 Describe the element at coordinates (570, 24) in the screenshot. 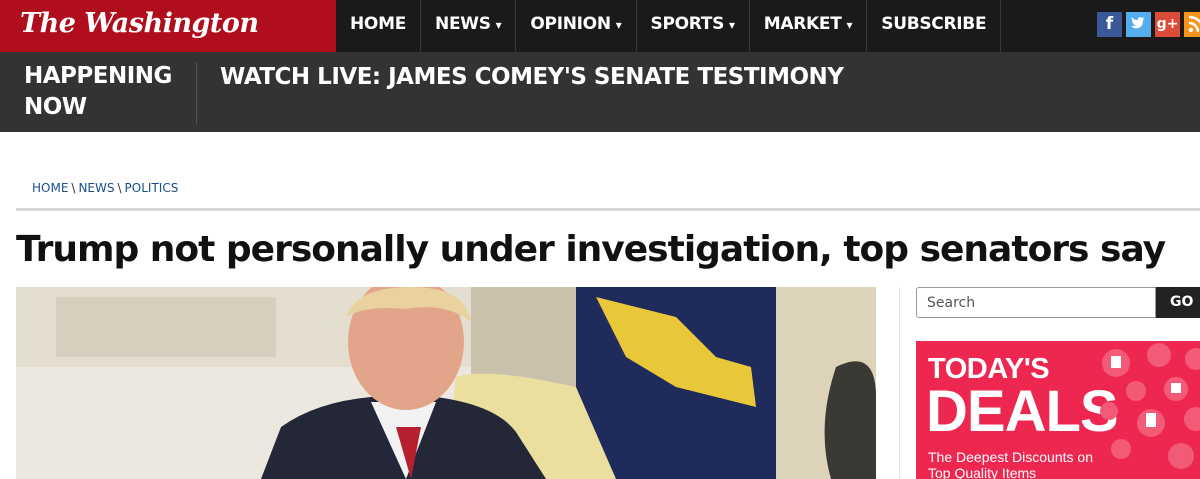

I see `nav-label: OPINION` at that location.